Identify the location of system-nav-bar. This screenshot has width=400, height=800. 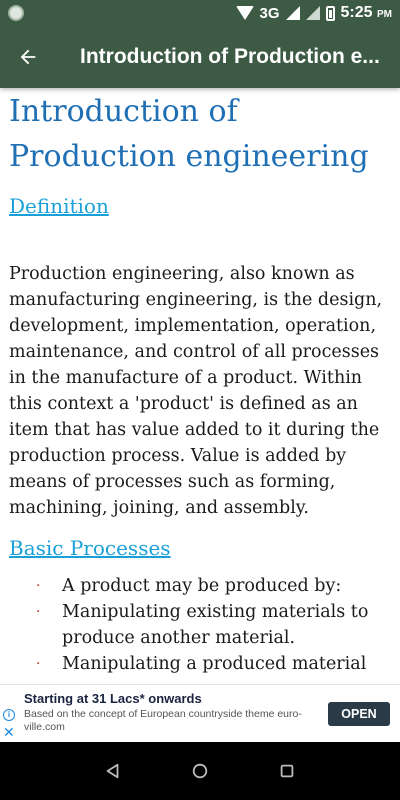
(200, 771).